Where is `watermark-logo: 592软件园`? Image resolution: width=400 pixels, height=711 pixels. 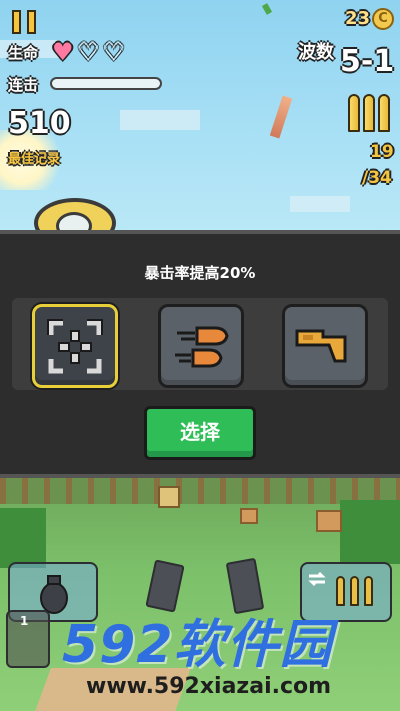 watermark-logo: 592软件园 is located at coordinates (197, 645).